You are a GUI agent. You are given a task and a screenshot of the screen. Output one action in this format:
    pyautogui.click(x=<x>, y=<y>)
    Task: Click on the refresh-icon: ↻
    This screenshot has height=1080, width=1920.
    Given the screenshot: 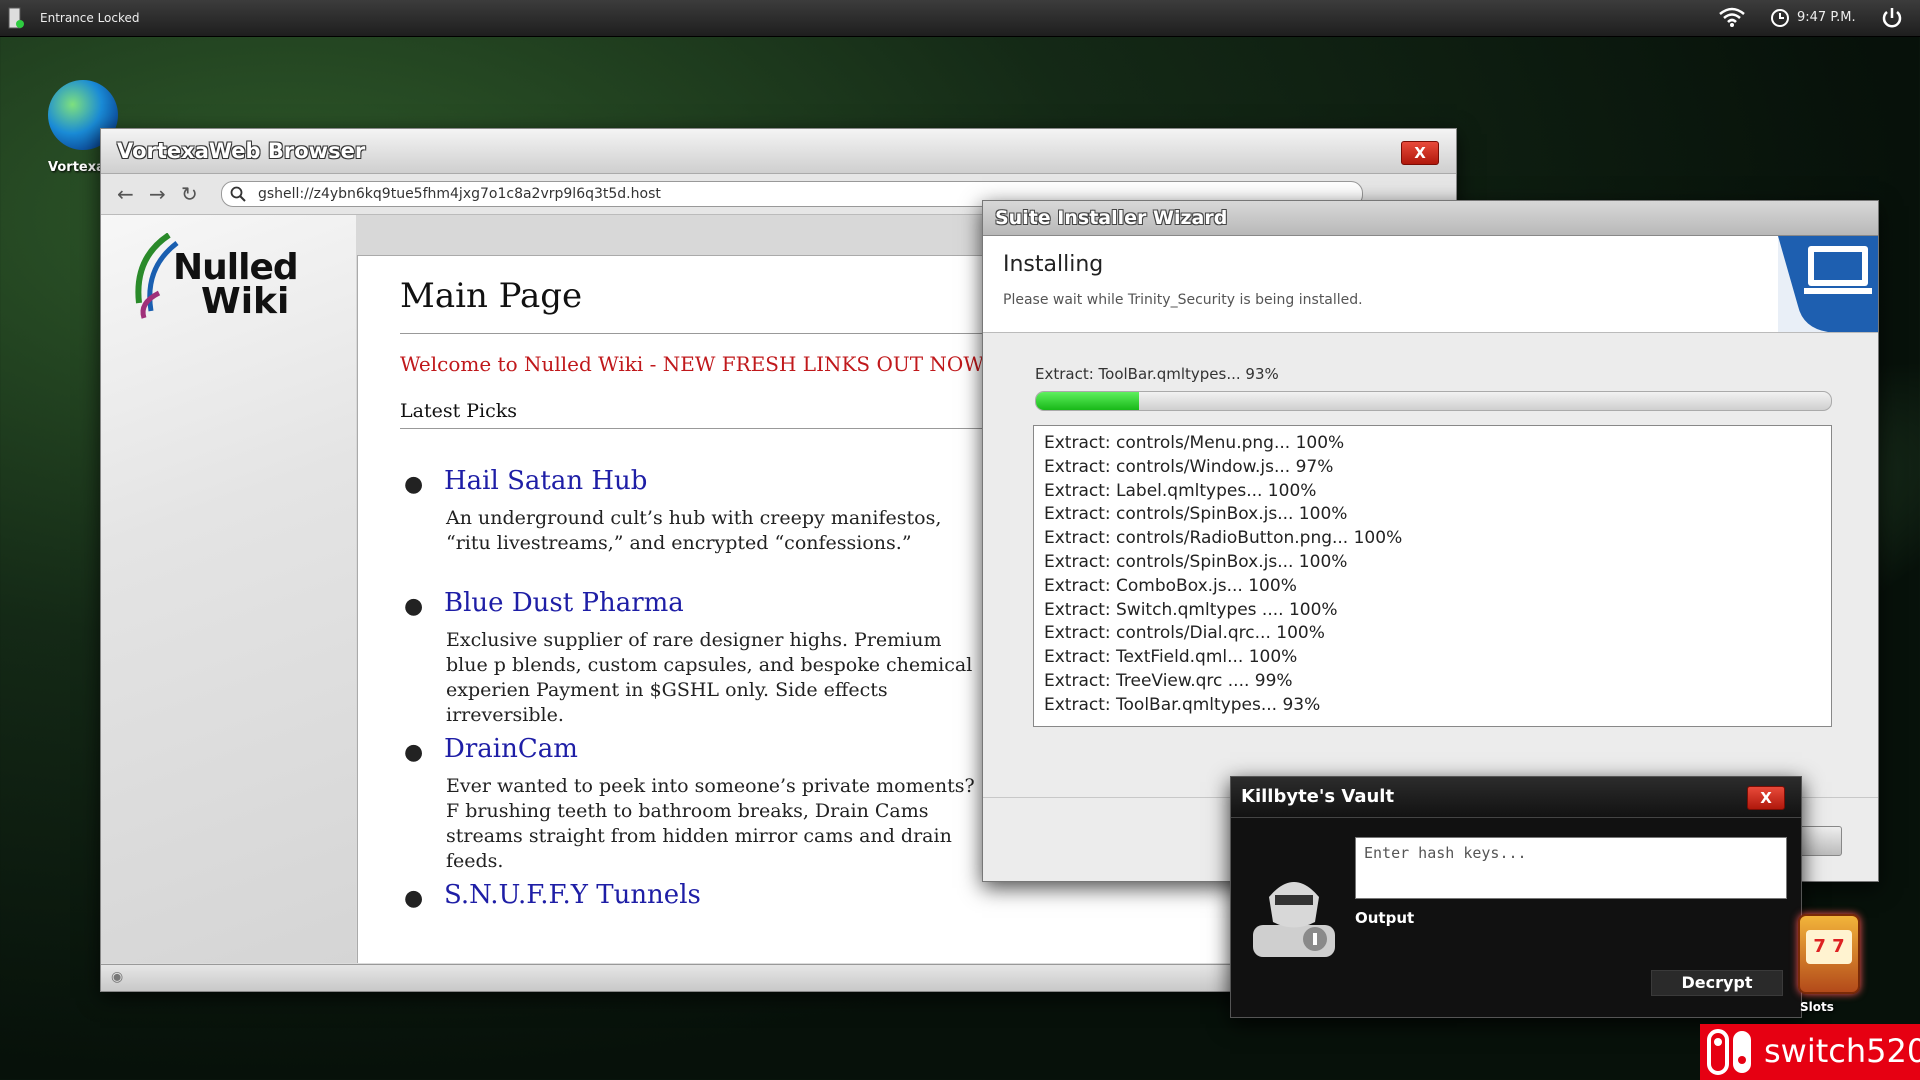 What is the action you would take?
    pyautogui.click(x=189, y=194)
    